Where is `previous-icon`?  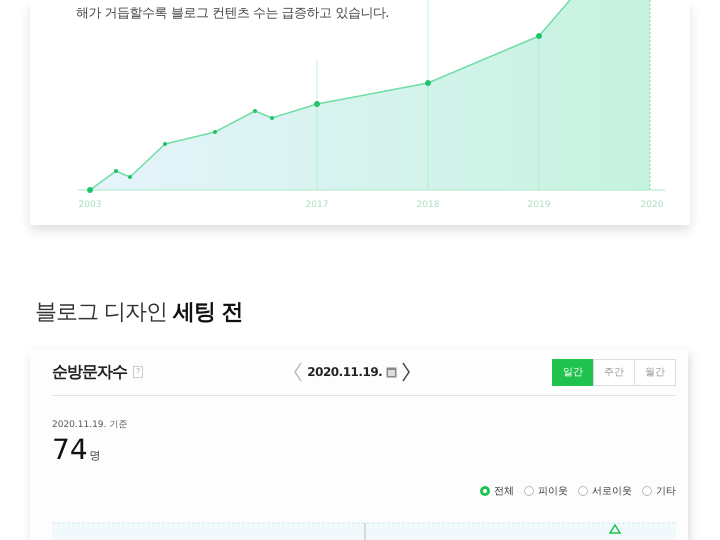
previous-icon is located at coordinates (298, 372).